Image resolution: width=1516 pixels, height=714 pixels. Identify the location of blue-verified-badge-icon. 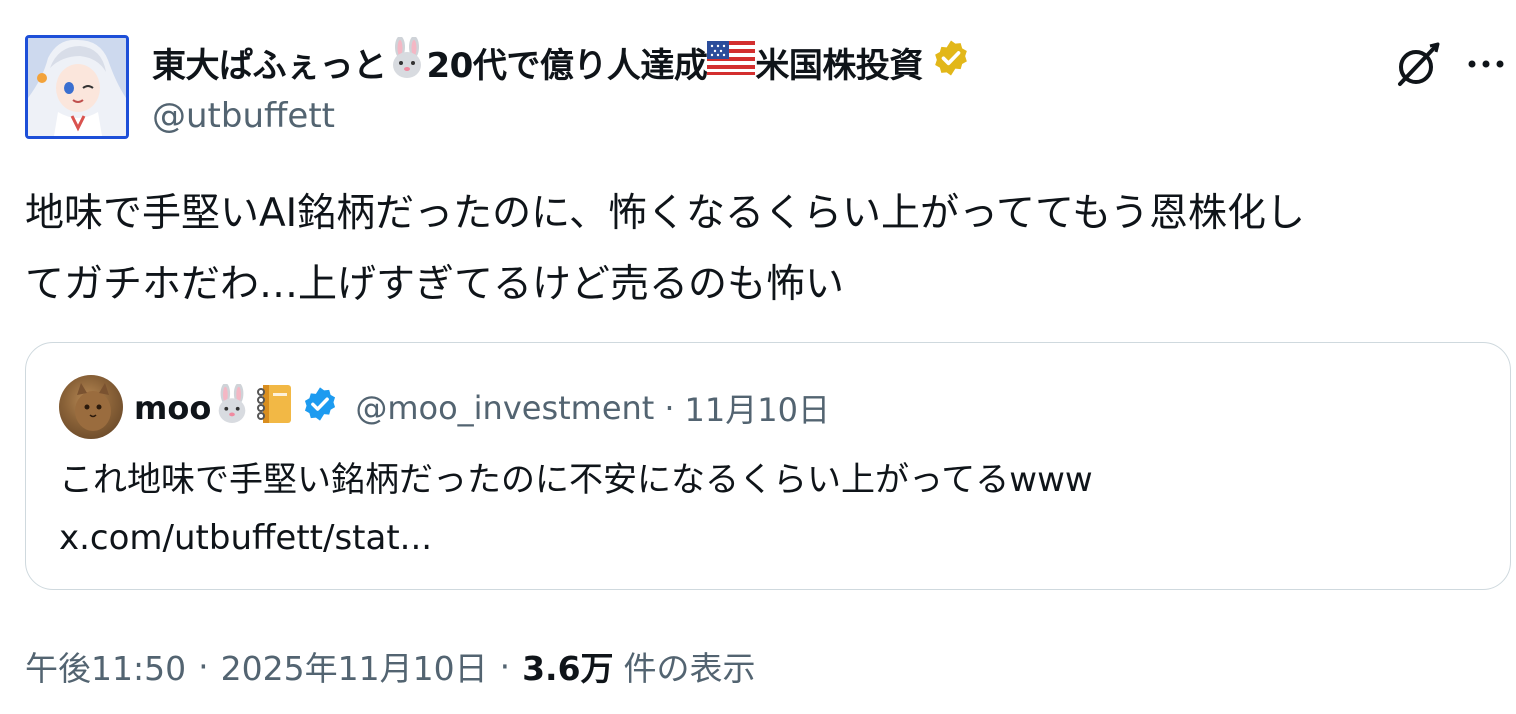
(320, 408).